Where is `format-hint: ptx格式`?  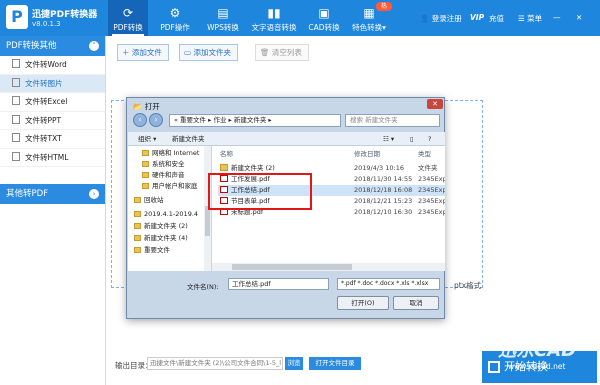
format-hint: ptx格式 is located at coordinates (468, 285).